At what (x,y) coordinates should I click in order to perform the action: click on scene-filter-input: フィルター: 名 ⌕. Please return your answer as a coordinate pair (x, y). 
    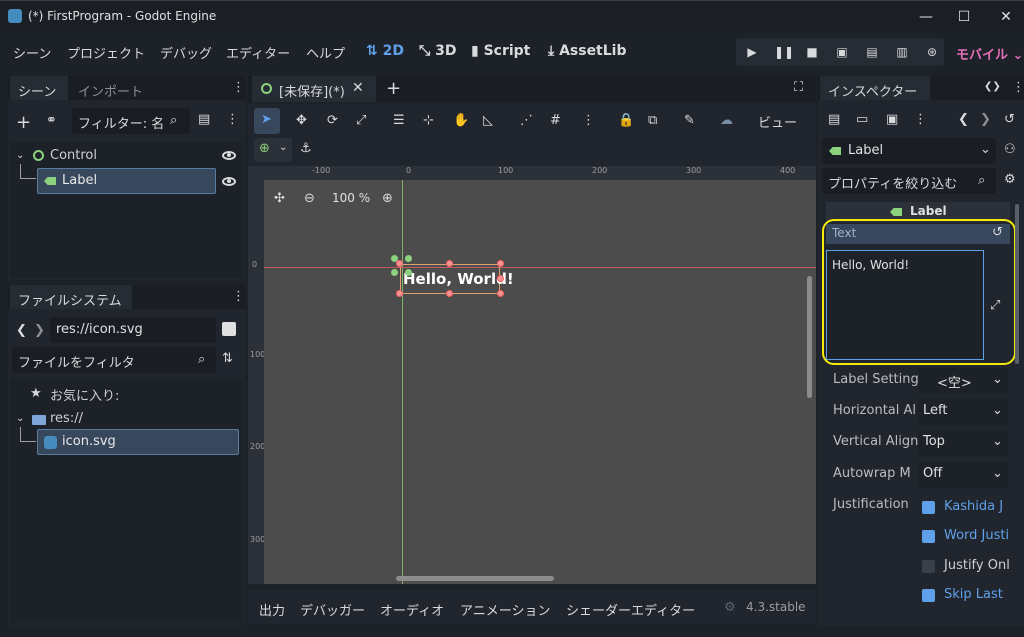
    Looking at the image, I should click on (131, 121).